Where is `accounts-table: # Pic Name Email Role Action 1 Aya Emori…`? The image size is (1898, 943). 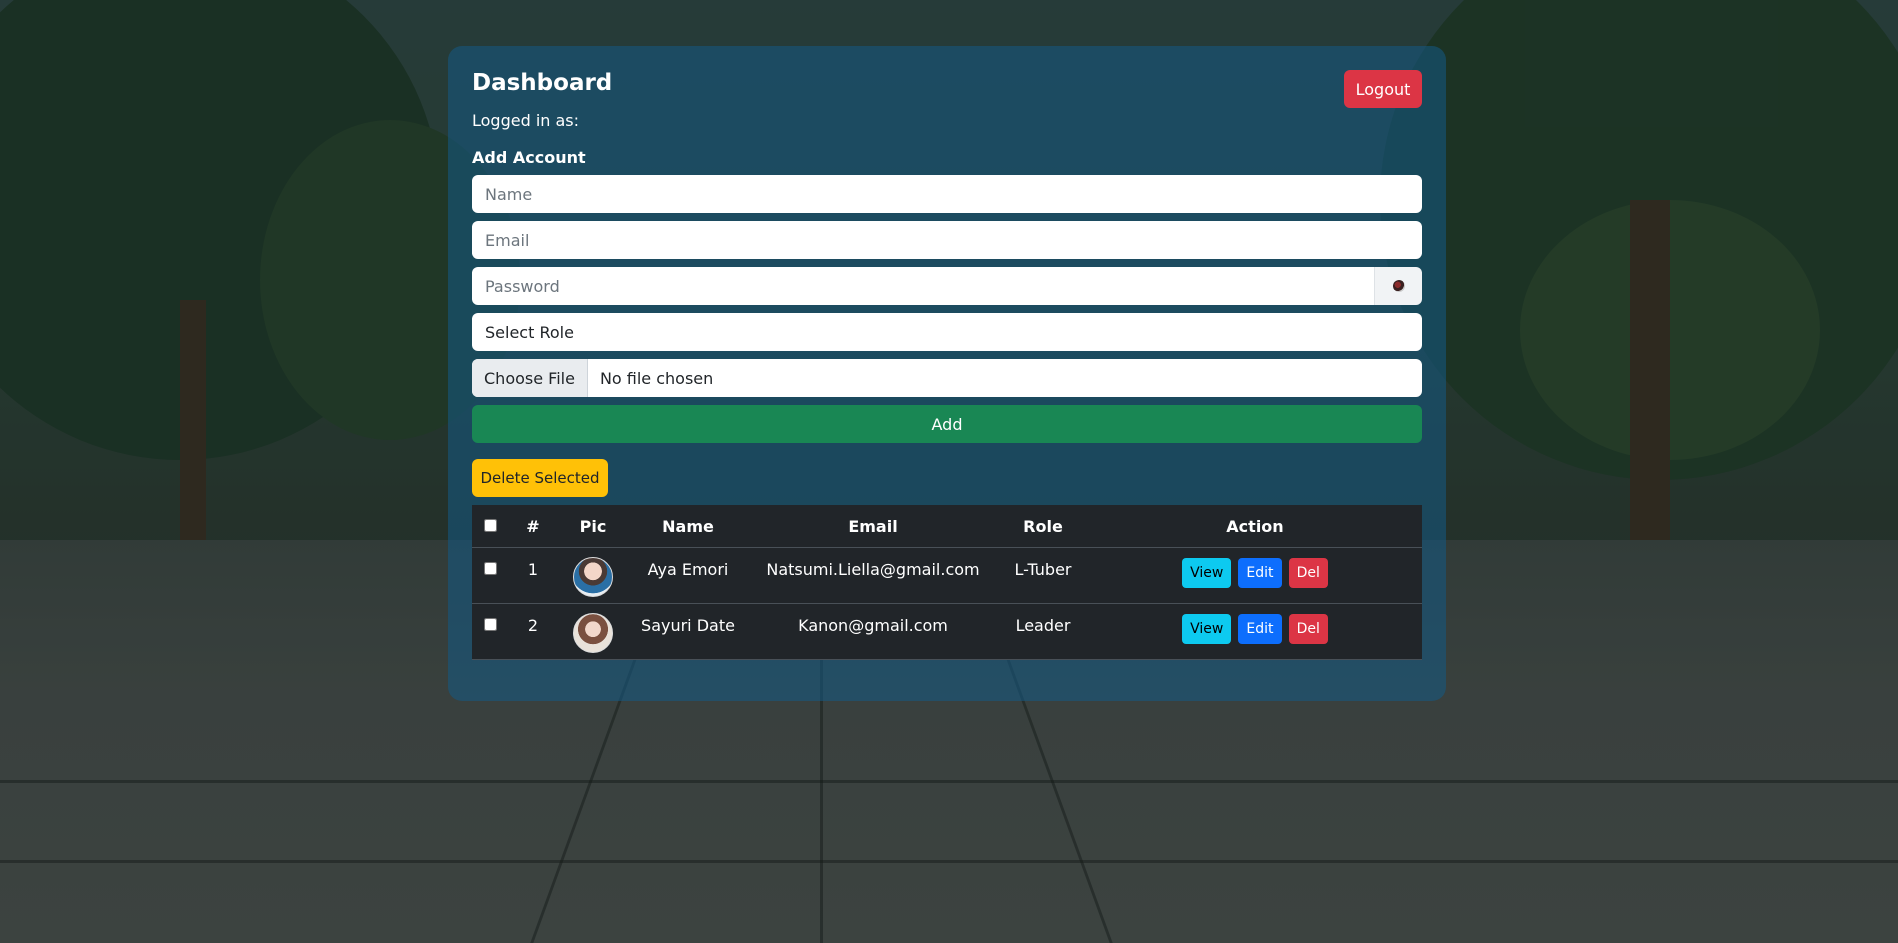
accounts-table: # Pic Name Email Role Action 1 Aya Emori… is located at coordinates (947, 582).